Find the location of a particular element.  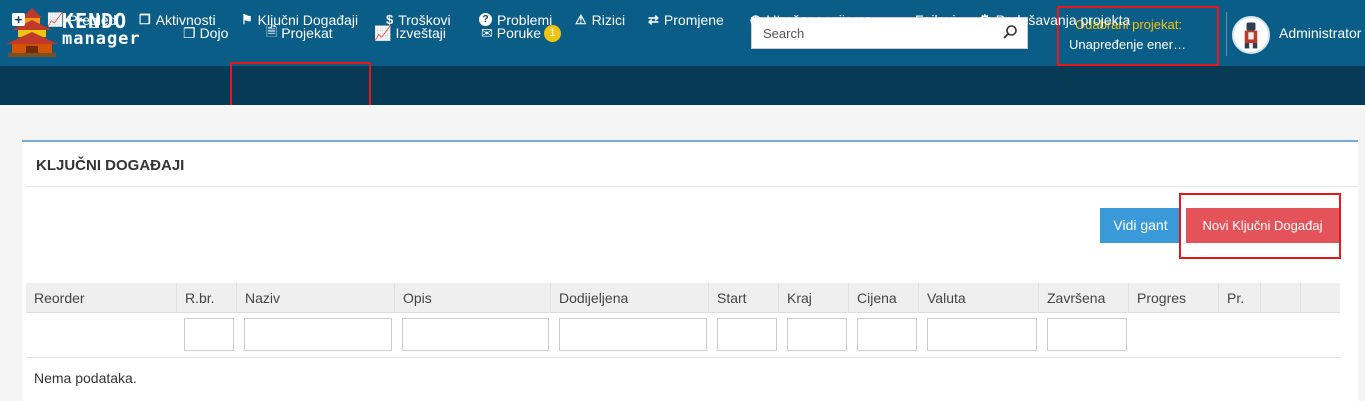

subnav-pregled: 📈 Pregled is located at coordinates (81, 19).